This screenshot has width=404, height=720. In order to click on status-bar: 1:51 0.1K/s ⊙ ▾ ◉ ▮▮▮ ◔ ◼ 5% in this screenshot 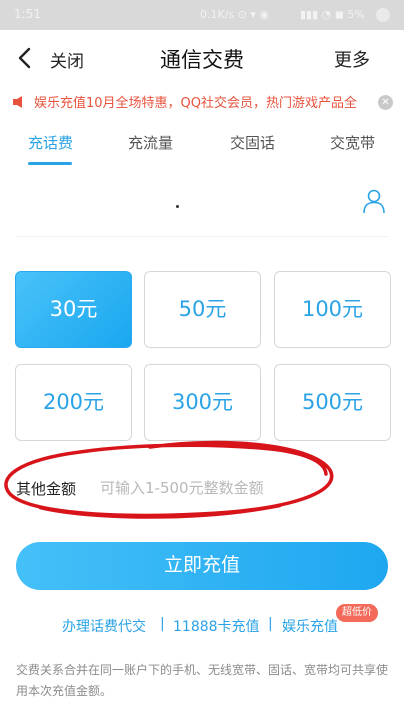, I will do `click(202, 15)`.